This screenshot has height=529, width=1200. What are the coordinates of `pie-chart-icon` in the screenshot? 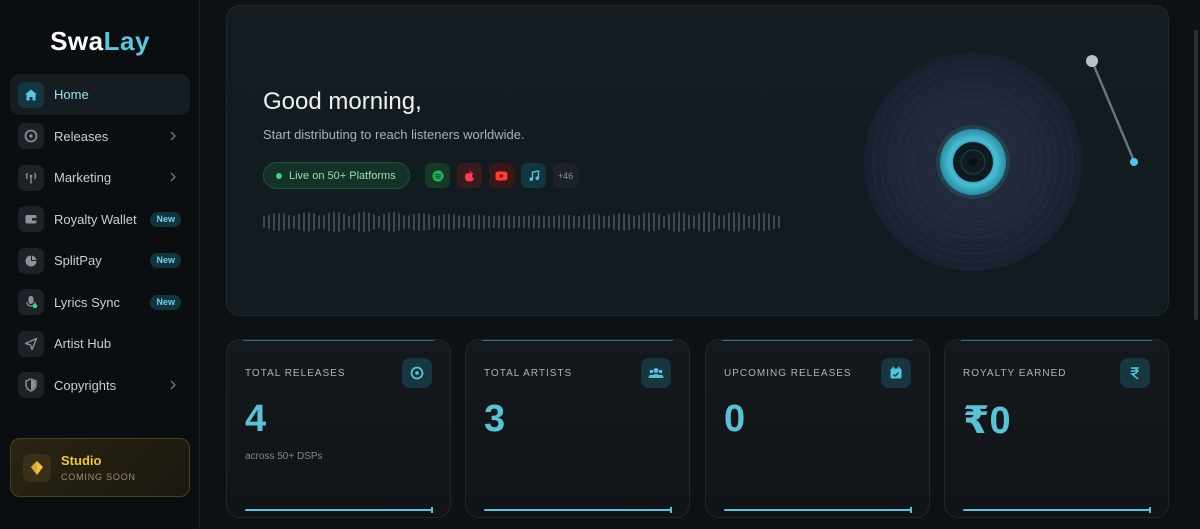 It's located at (31, 260).